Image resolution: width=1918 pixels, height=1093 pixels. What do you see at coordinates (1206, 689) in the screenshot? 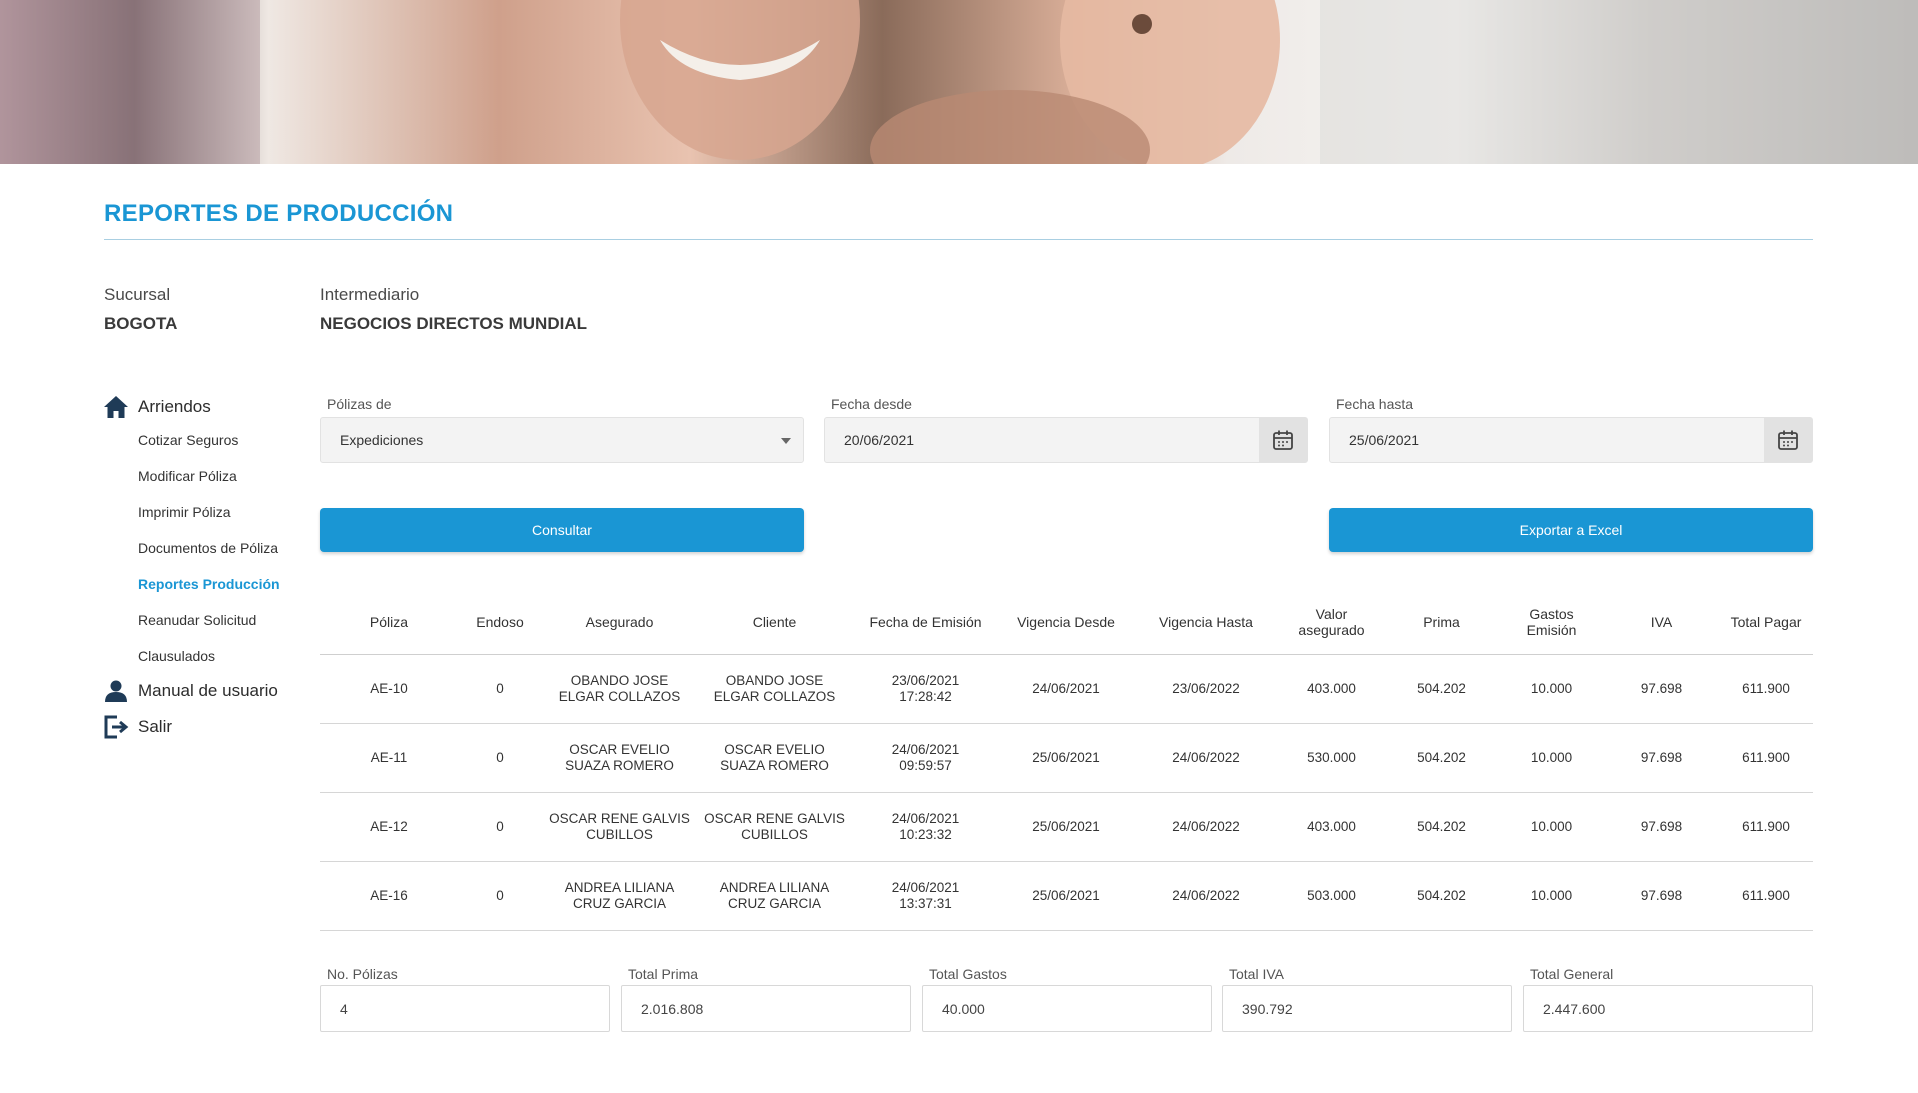
I see `table-cell: 23/06/2022` at bounding box center [1206, 689].